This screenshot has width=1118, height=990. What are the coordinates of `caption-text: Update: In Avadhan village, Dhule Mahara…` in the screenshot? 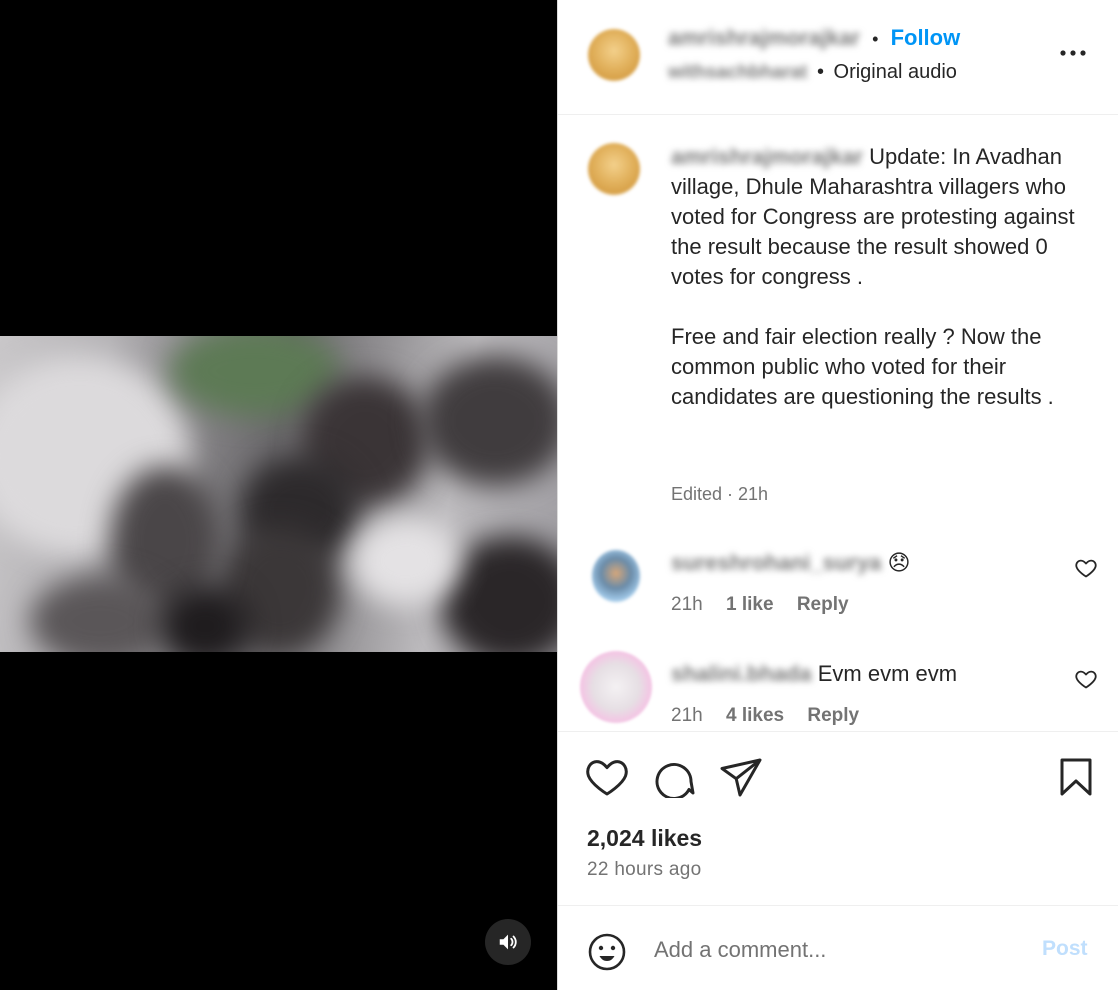 It's located at (873, 276).